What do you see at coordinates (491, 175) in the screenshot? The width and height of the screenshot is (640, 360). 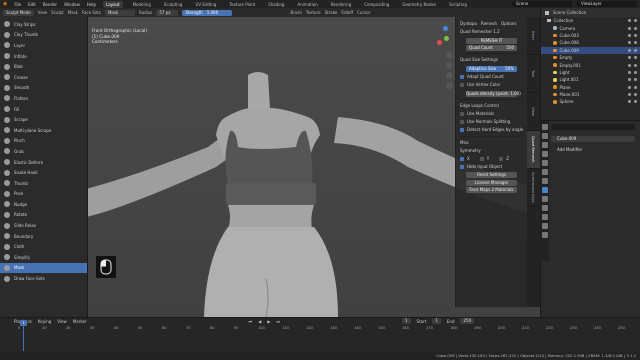 I see `reset-settings-button: Reset Settings` at bounding box center [491, 175].